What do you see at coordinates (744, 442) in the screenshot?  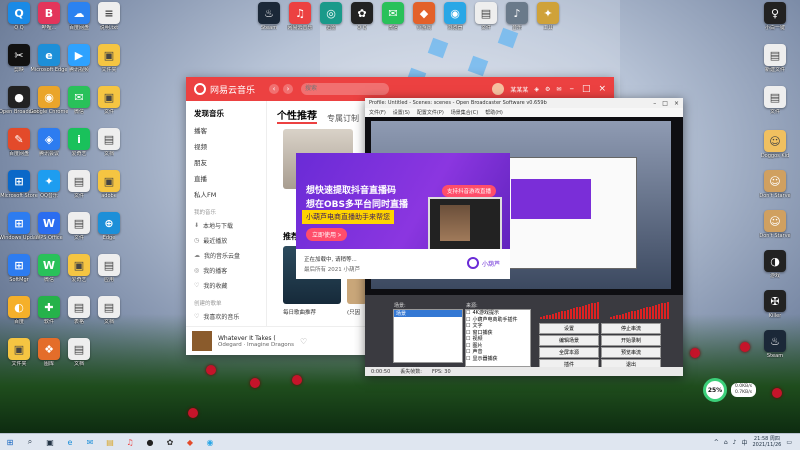 I see `ime-icon: 中` at bounding box center [744, 442].